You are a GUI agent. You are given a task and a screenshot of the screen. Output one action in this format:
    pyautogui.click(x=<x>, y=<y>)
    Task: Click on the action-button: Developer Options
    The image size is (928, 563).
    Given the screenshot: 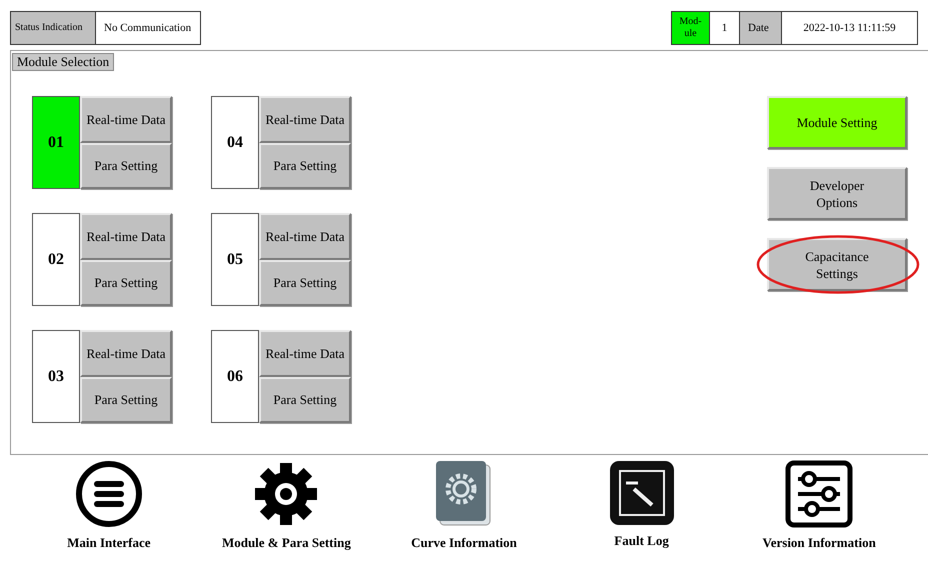 What is the action you would take?
    pyautogui.click(x=837, y=193)
    